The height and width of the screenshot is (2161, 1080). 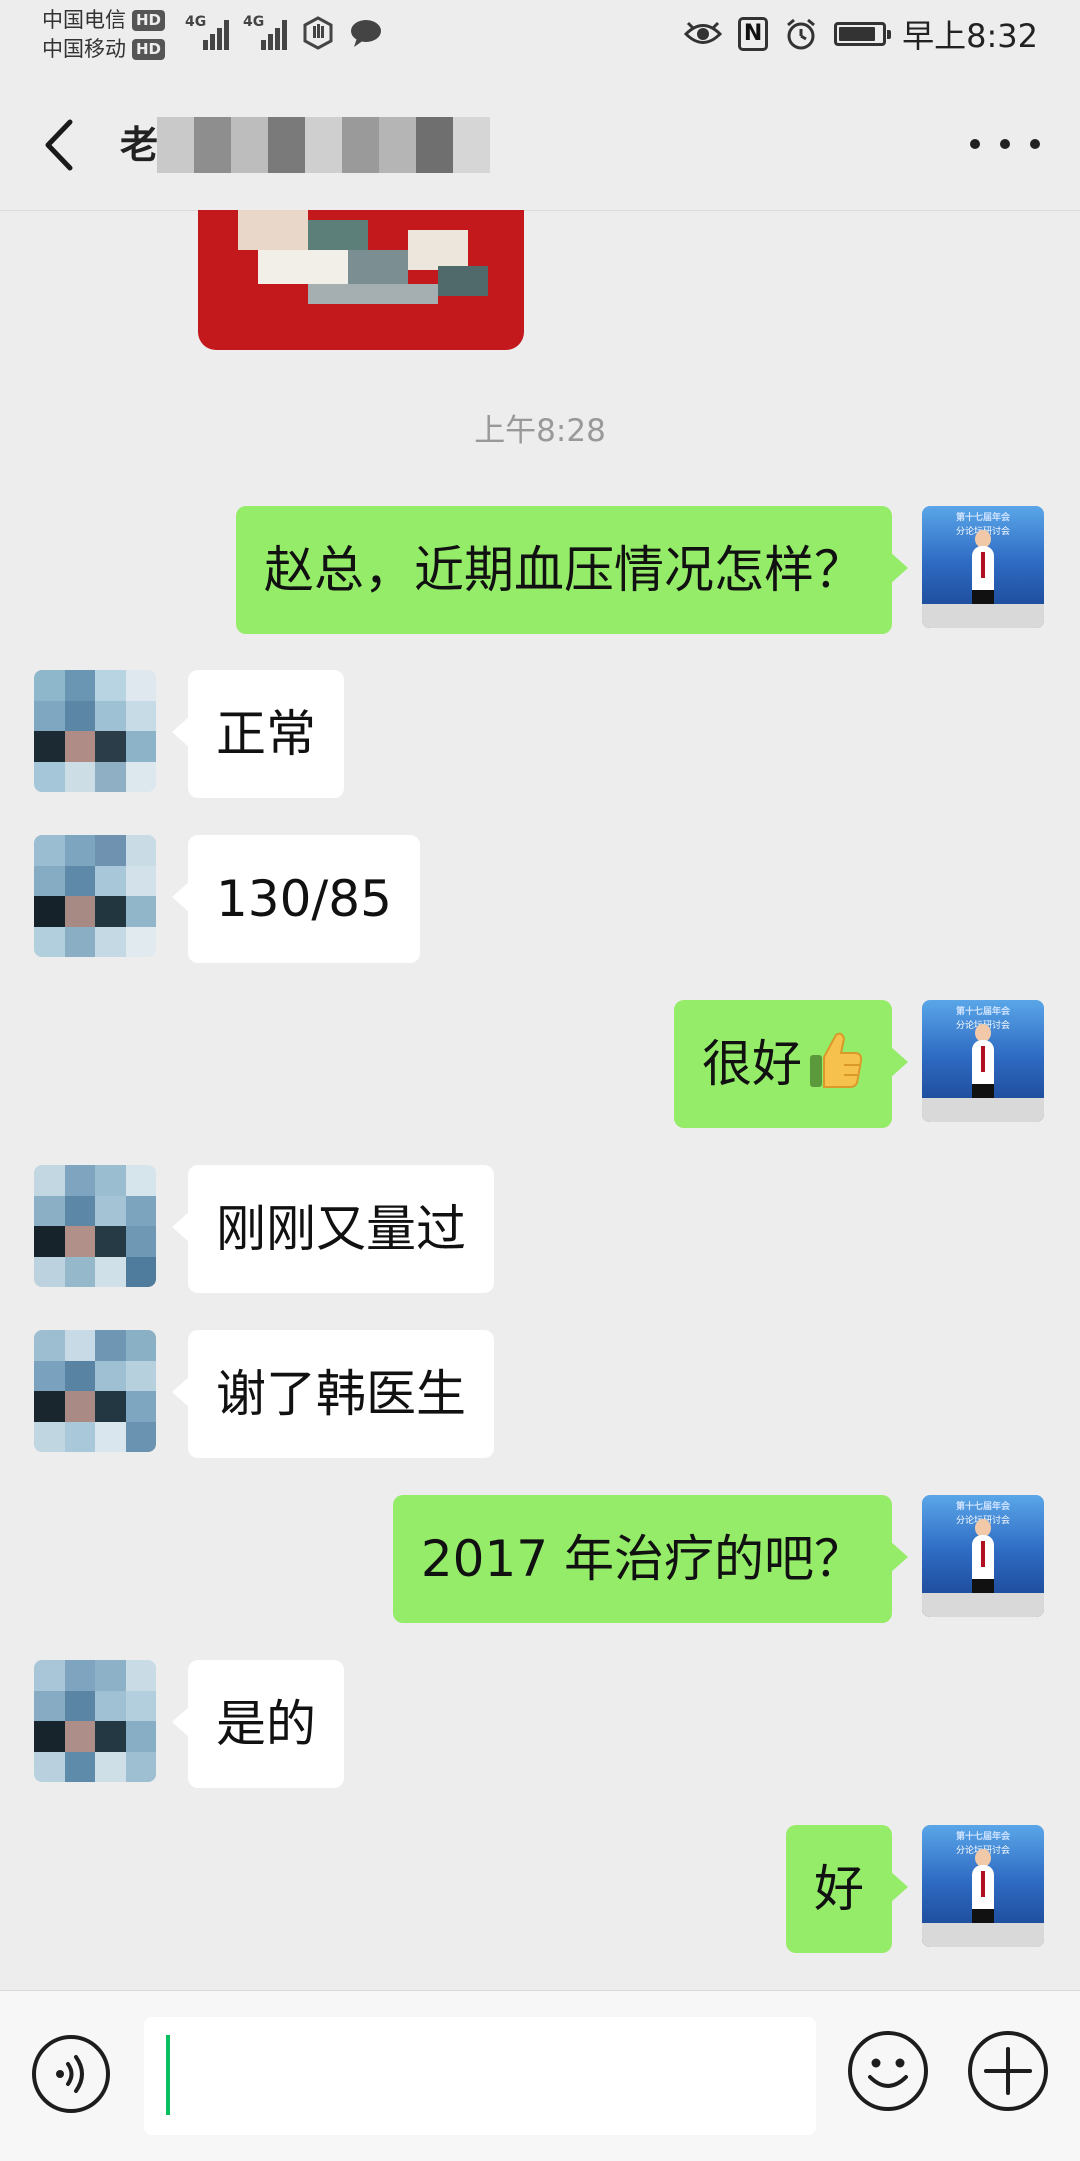 What do you see at coordinates (366, 33) in the screenshot?
I see `message-icon` at bounding box center [366, 33].